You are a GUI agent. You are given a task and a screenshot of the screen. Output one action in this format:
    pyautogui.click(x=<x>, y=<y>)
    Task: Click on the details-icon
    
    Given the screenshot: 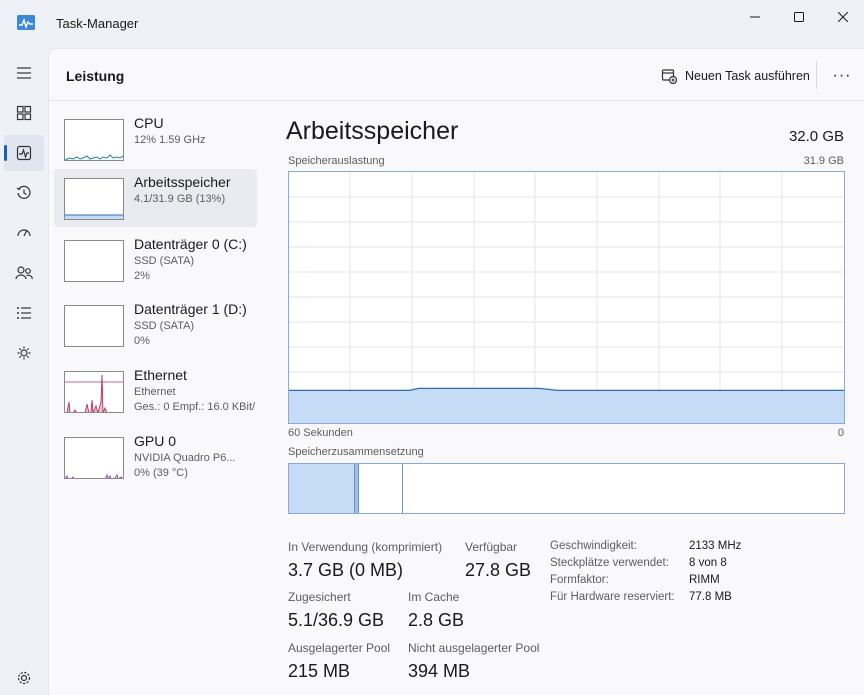 What is the action you would take?
    pyautogui.click(x=24, y=313)
    